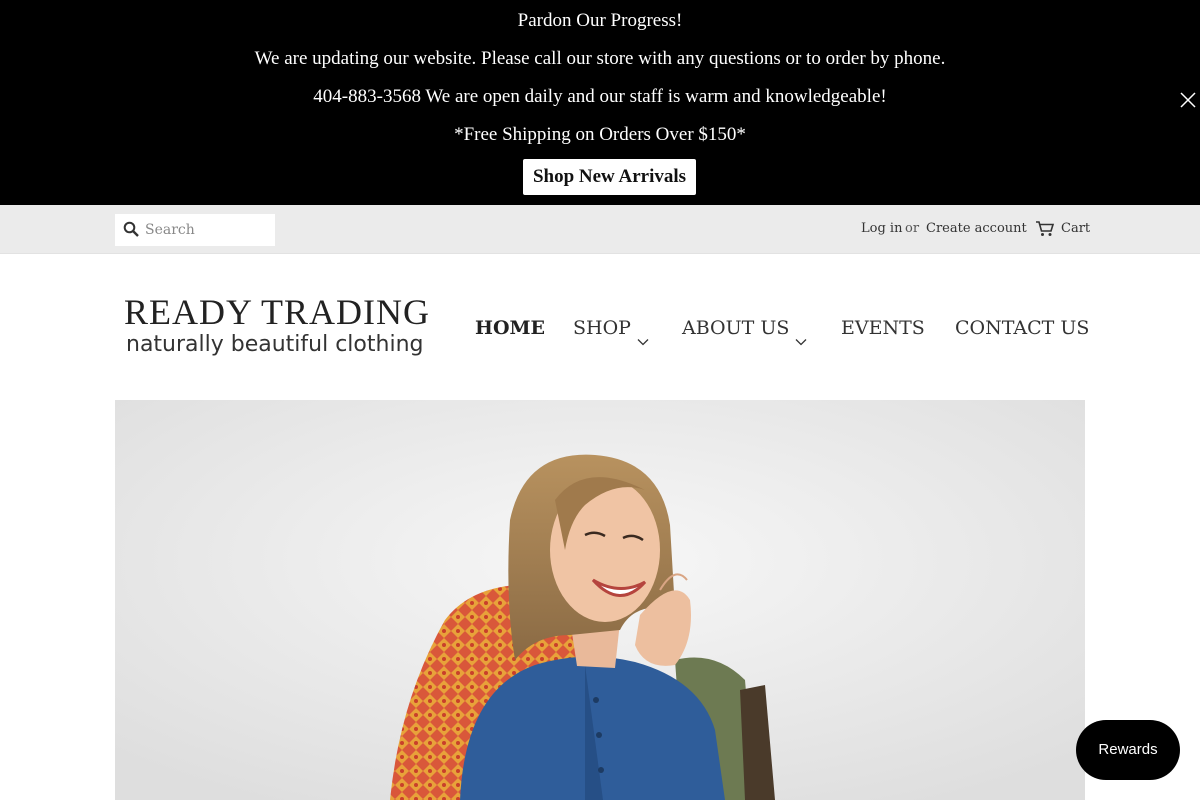  I want to click on logo-brand: READY TRADING, so click(277, 312).